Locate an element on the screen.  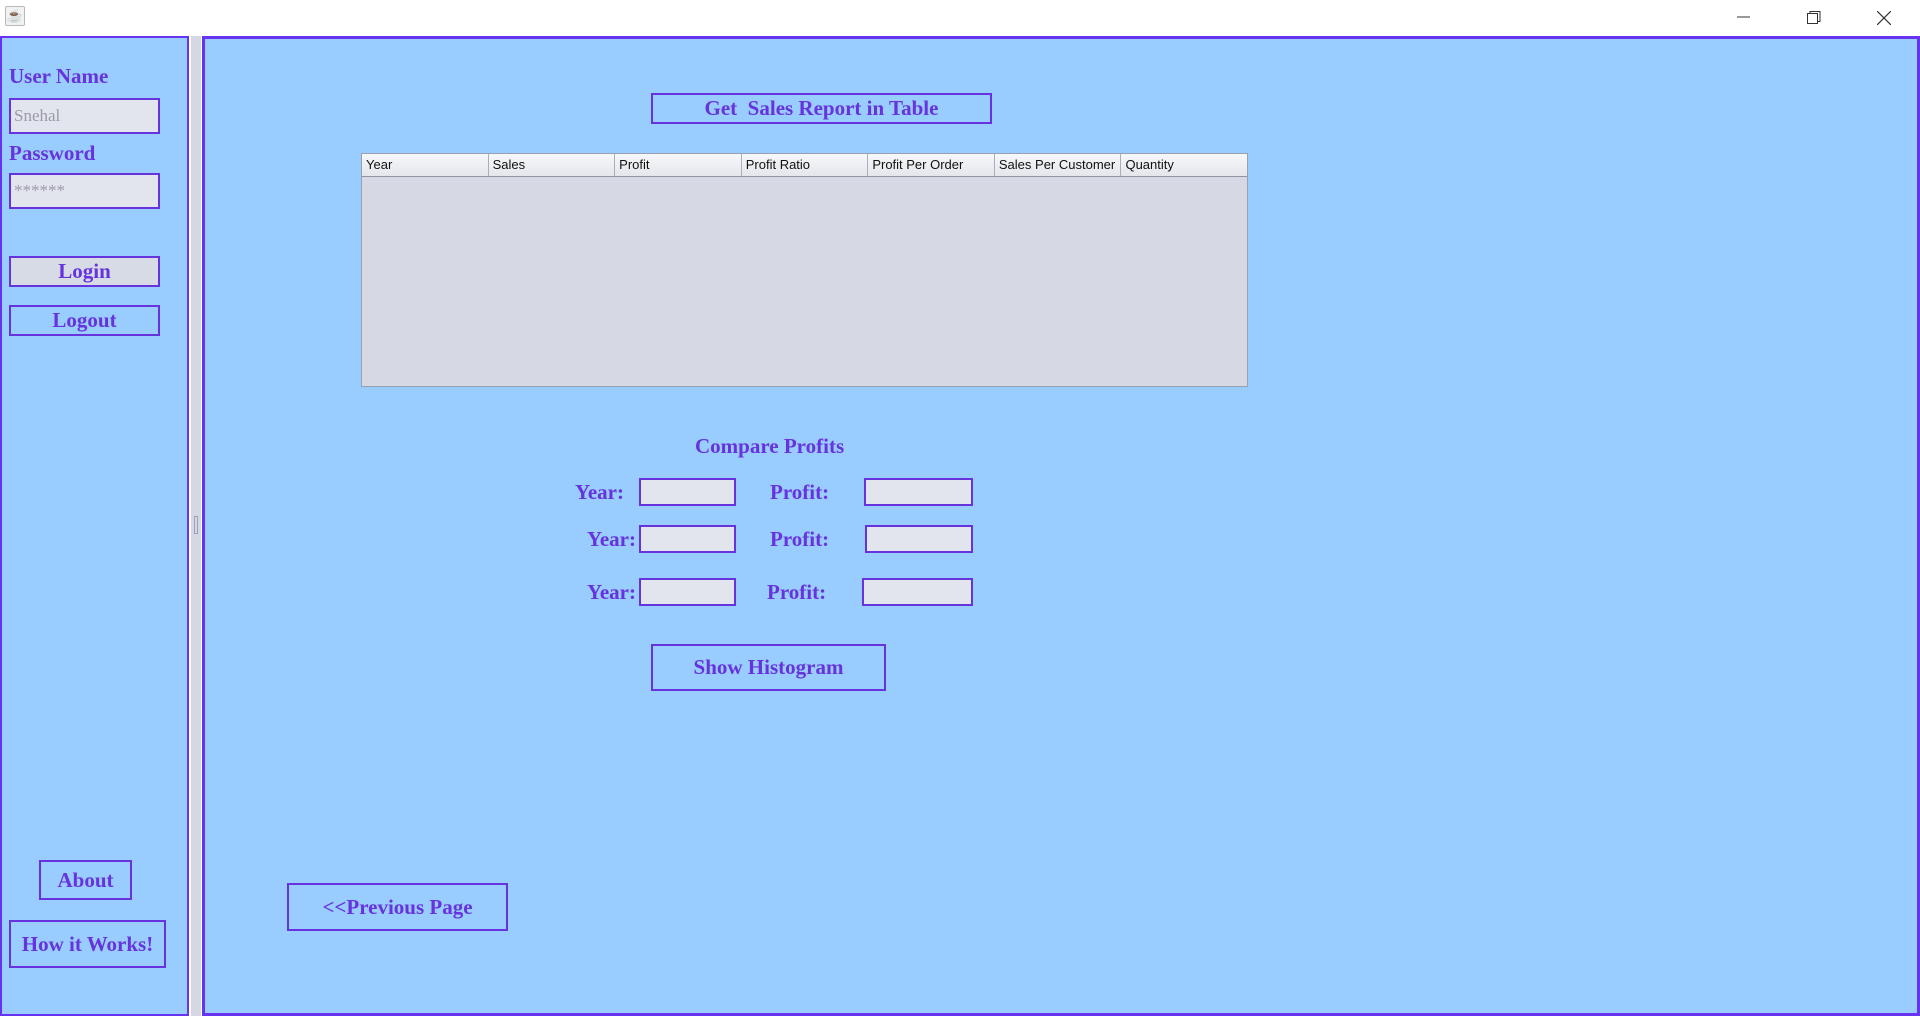
logout-button-label: Logout is located at coordinates (84, 320).